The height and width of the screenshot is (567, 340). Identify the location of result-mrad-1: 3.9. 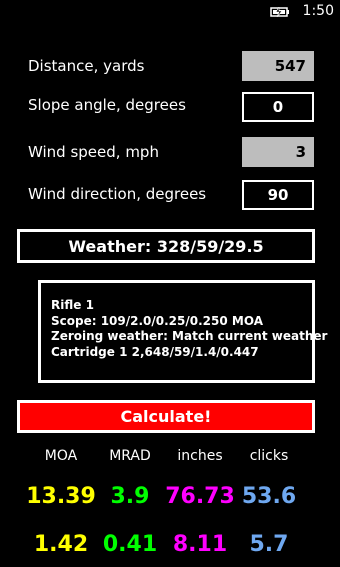
(130, 496).